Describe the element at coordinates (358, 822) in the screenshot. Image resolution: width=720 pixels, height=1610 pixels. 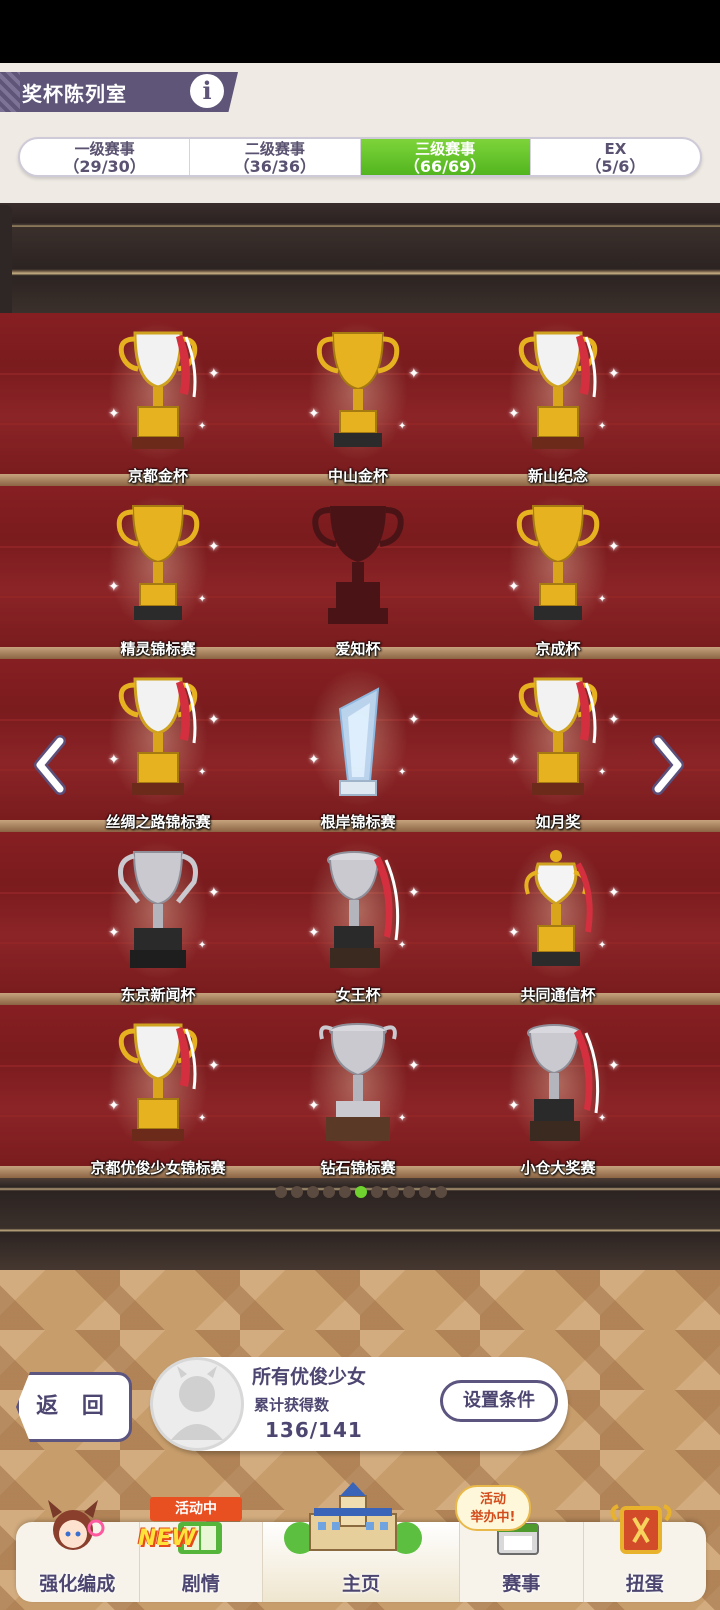
I see `trophy-name: 根岸锦标赛` at that location.